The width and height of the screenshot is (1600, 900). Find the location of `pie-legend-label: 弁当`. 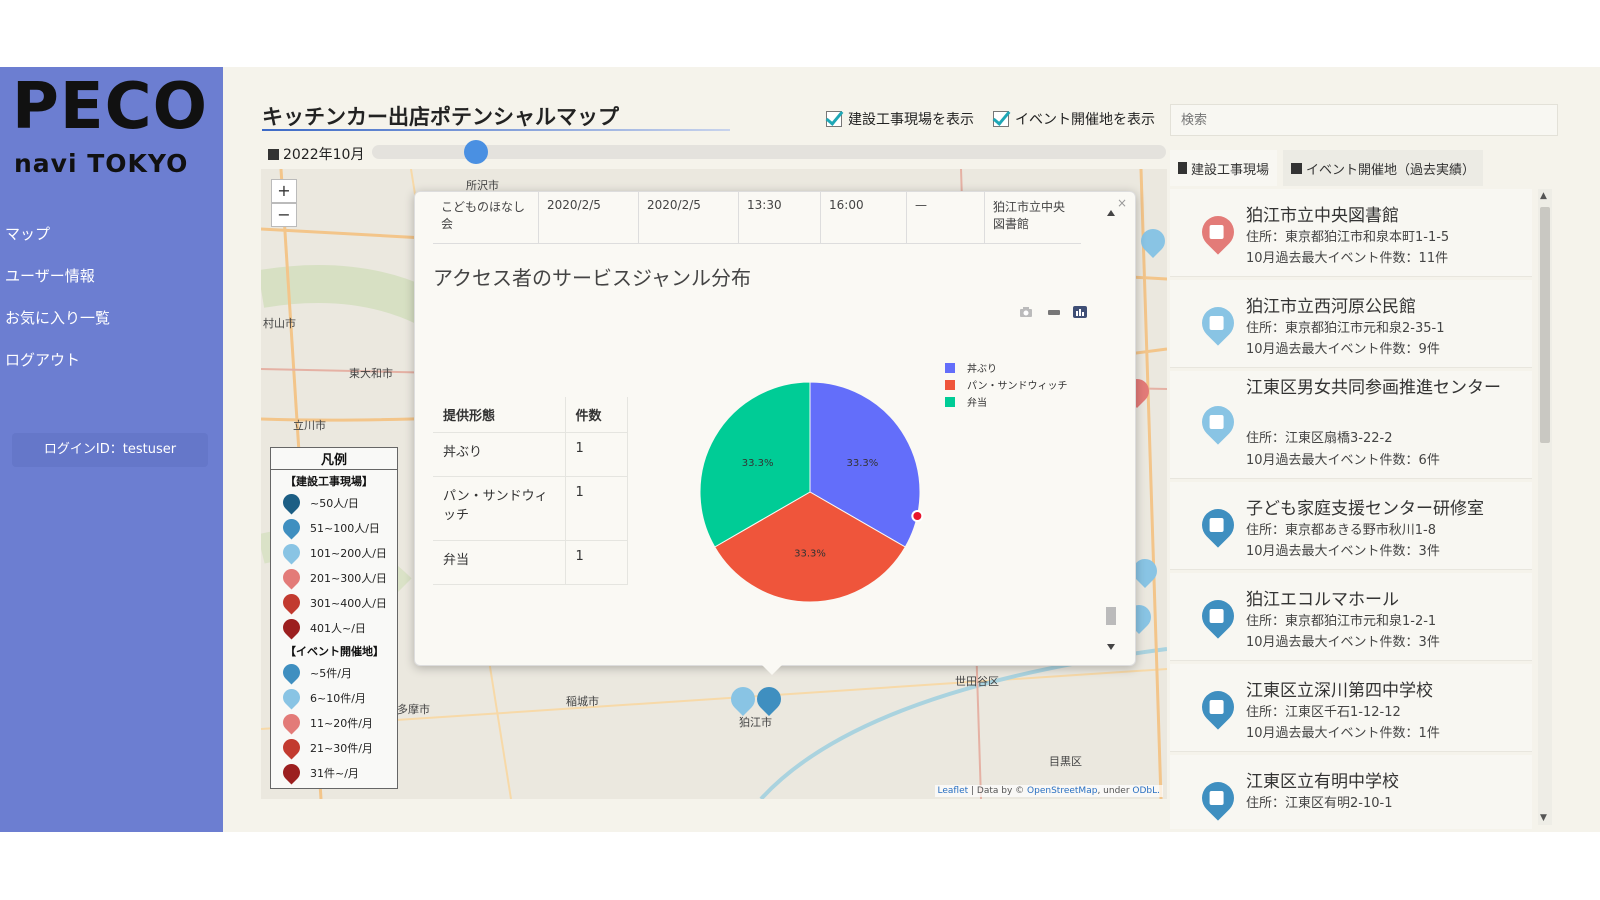

pie-legend-label: 弁当 is located at coordinates (977, 403).